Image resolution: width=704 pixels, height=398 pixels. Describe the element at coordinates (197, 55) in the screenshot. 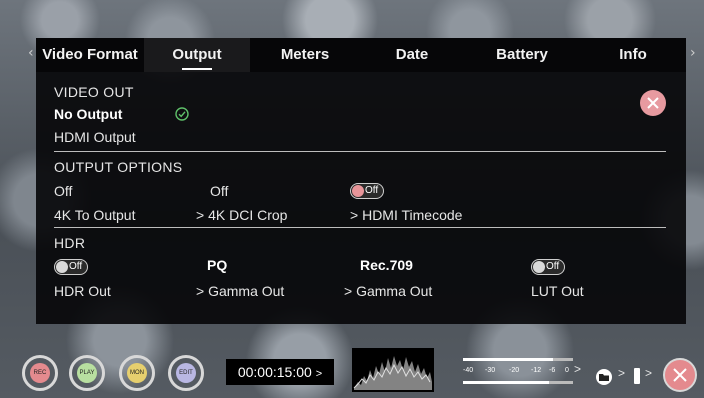

I see `tab-output: Output` at that location.